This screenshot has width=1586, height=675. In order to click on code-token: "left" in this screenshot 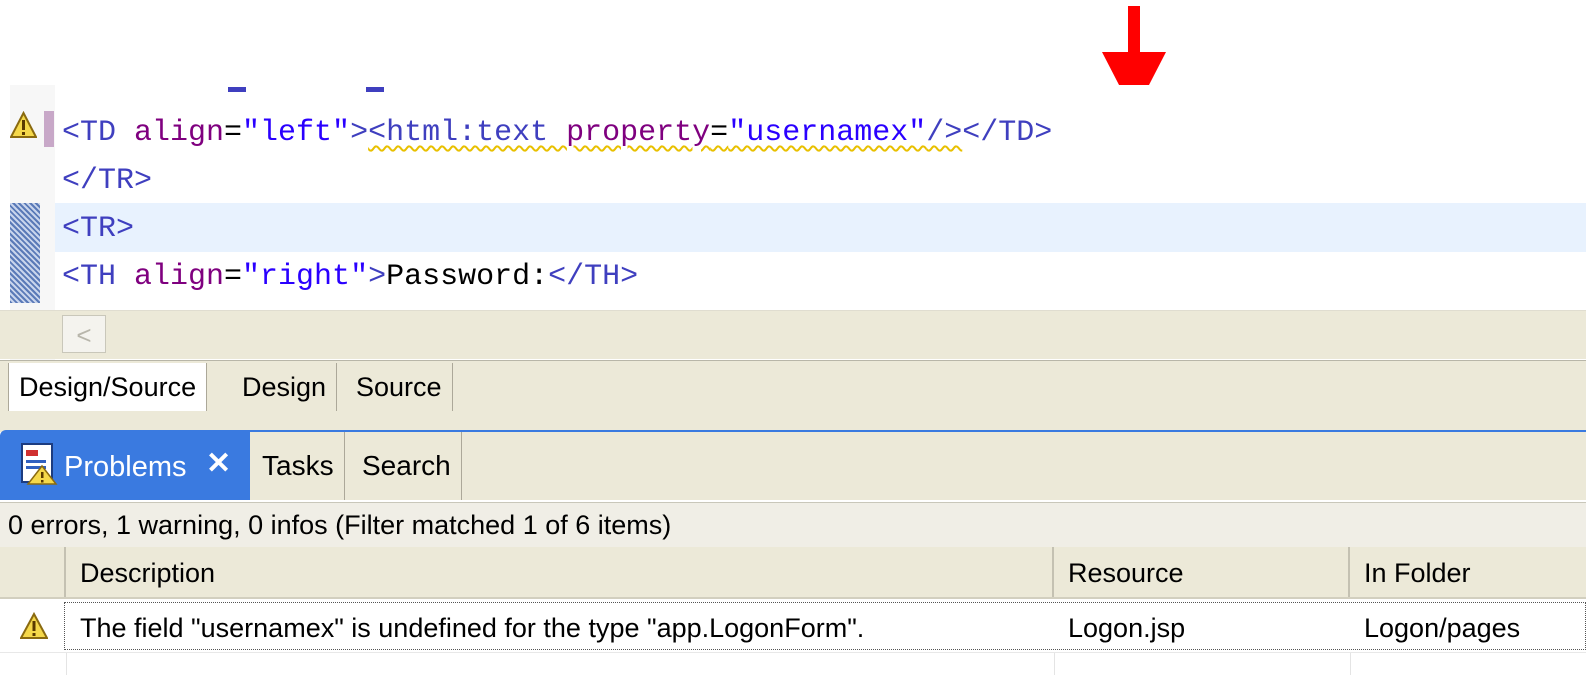, I will do `click(296, 133)`.